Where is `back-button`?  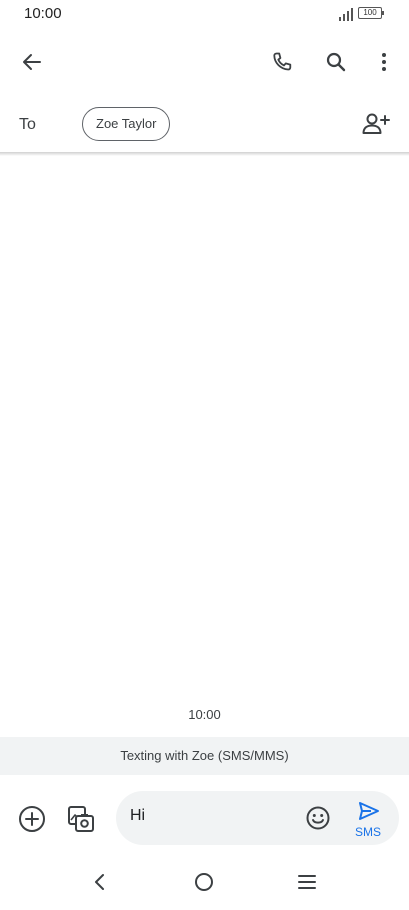
back-button is located at coordinates (32, 62).